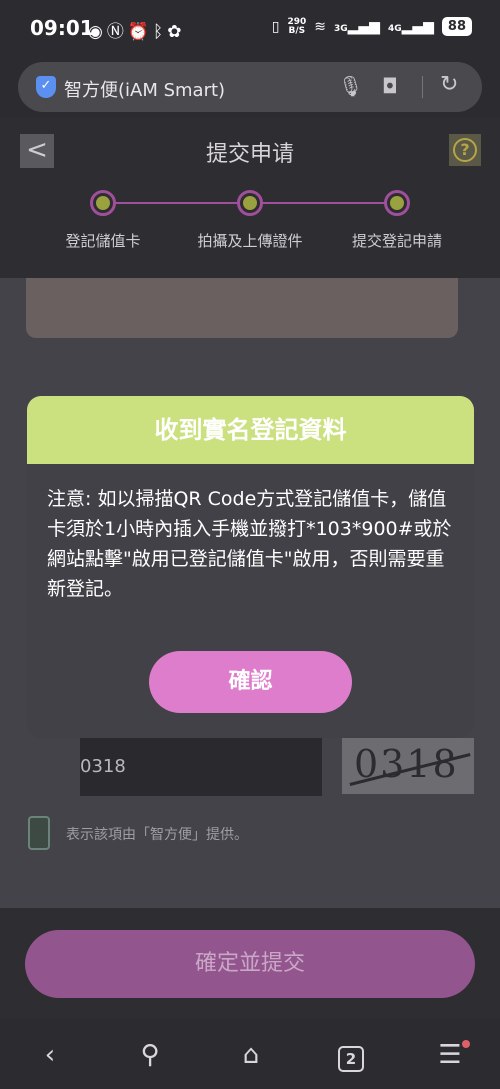 Image resolution: width=500 pixels, height=1089 pixels. What do you see at coordinates (157, 835) in the screenshot?
I see `provided-by-note: 表示該項由「智方便」提供。` at bounding box center [157, 835].